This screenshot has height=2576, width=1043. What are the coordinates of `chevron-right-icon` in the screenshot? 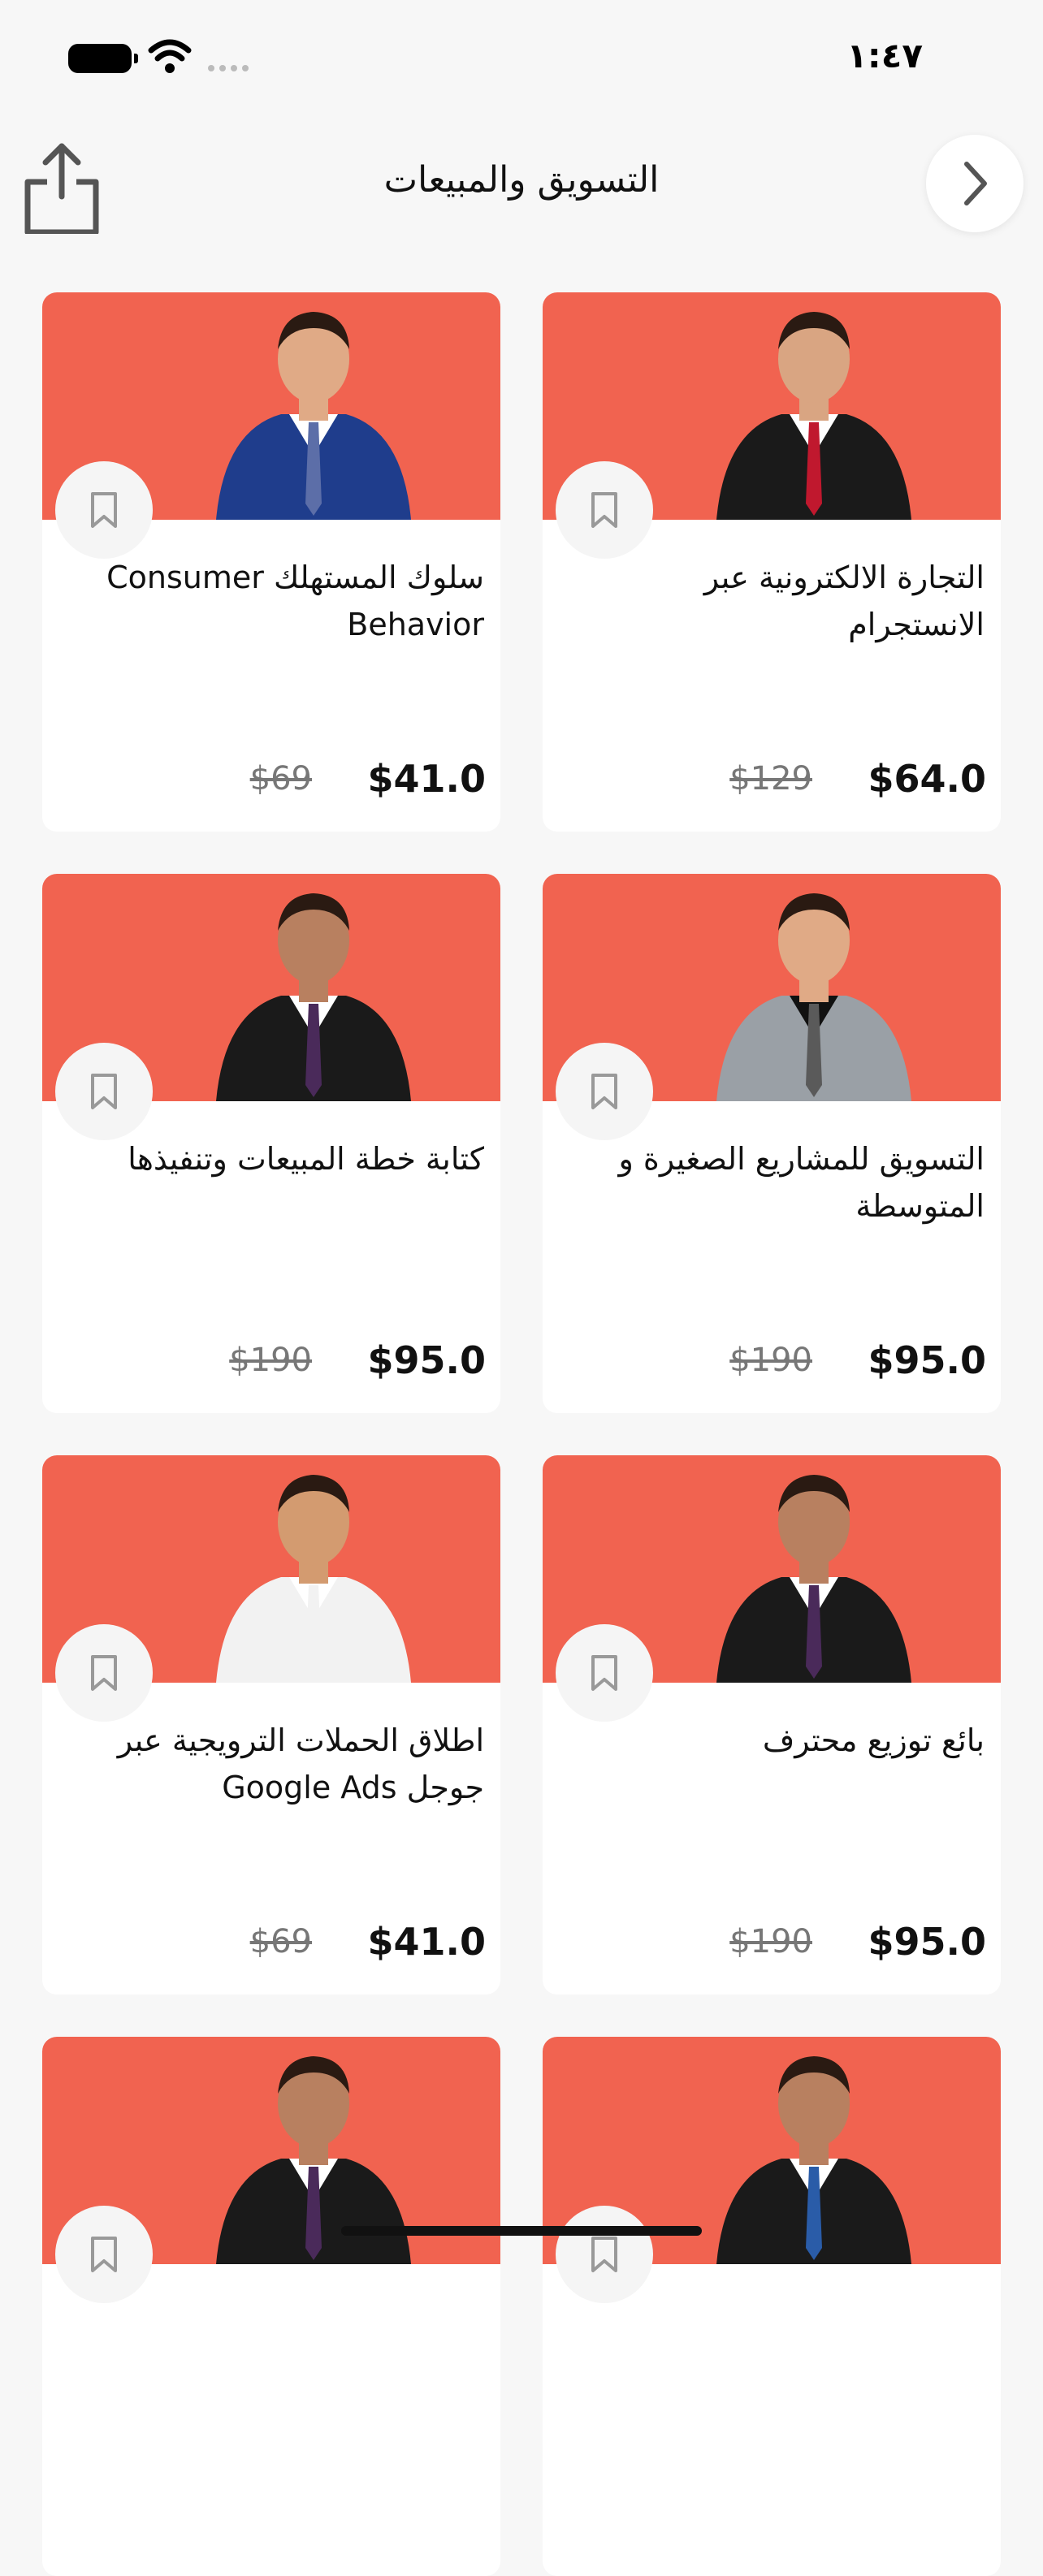 It's located at (975, 183).